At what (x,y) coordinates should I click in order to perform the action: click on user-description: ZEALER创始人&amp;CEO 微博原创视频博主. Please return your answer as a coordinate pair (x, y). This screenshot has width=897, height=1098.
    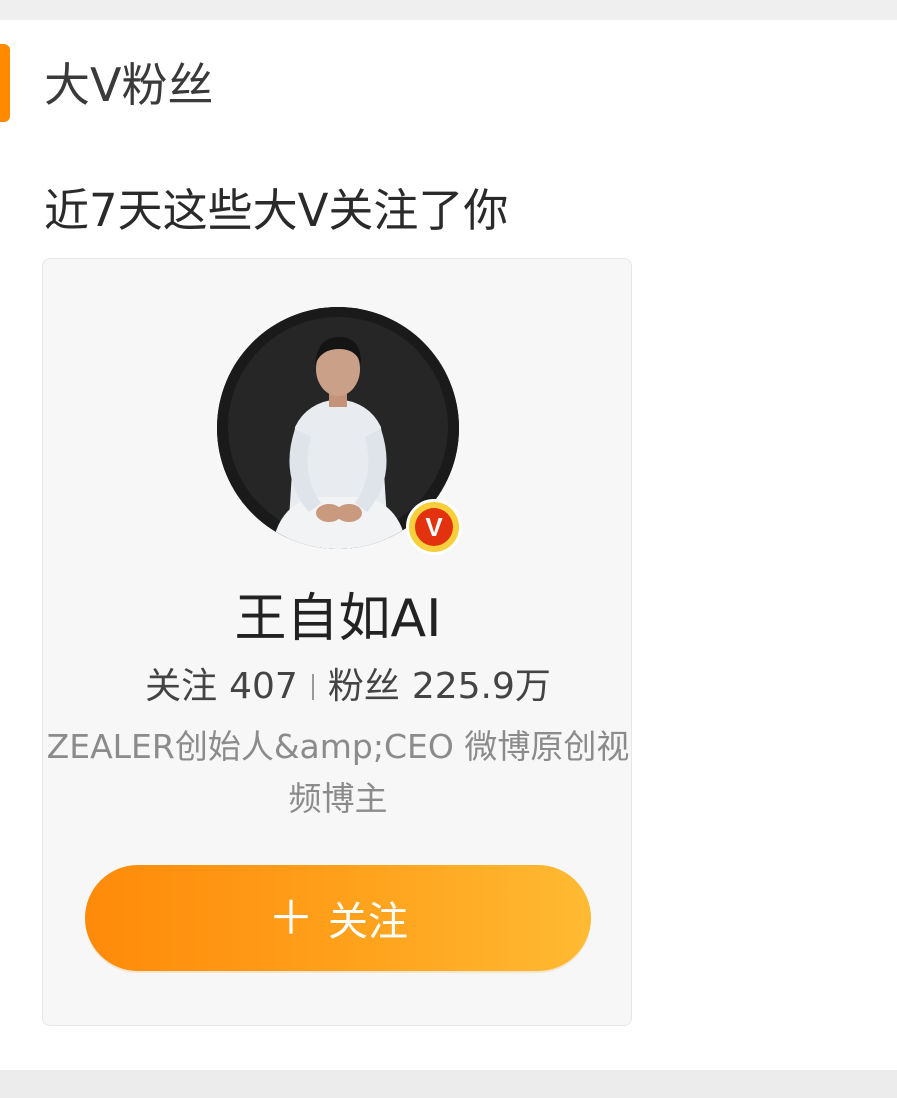
    Looking at the image, I should click on (338, 772).